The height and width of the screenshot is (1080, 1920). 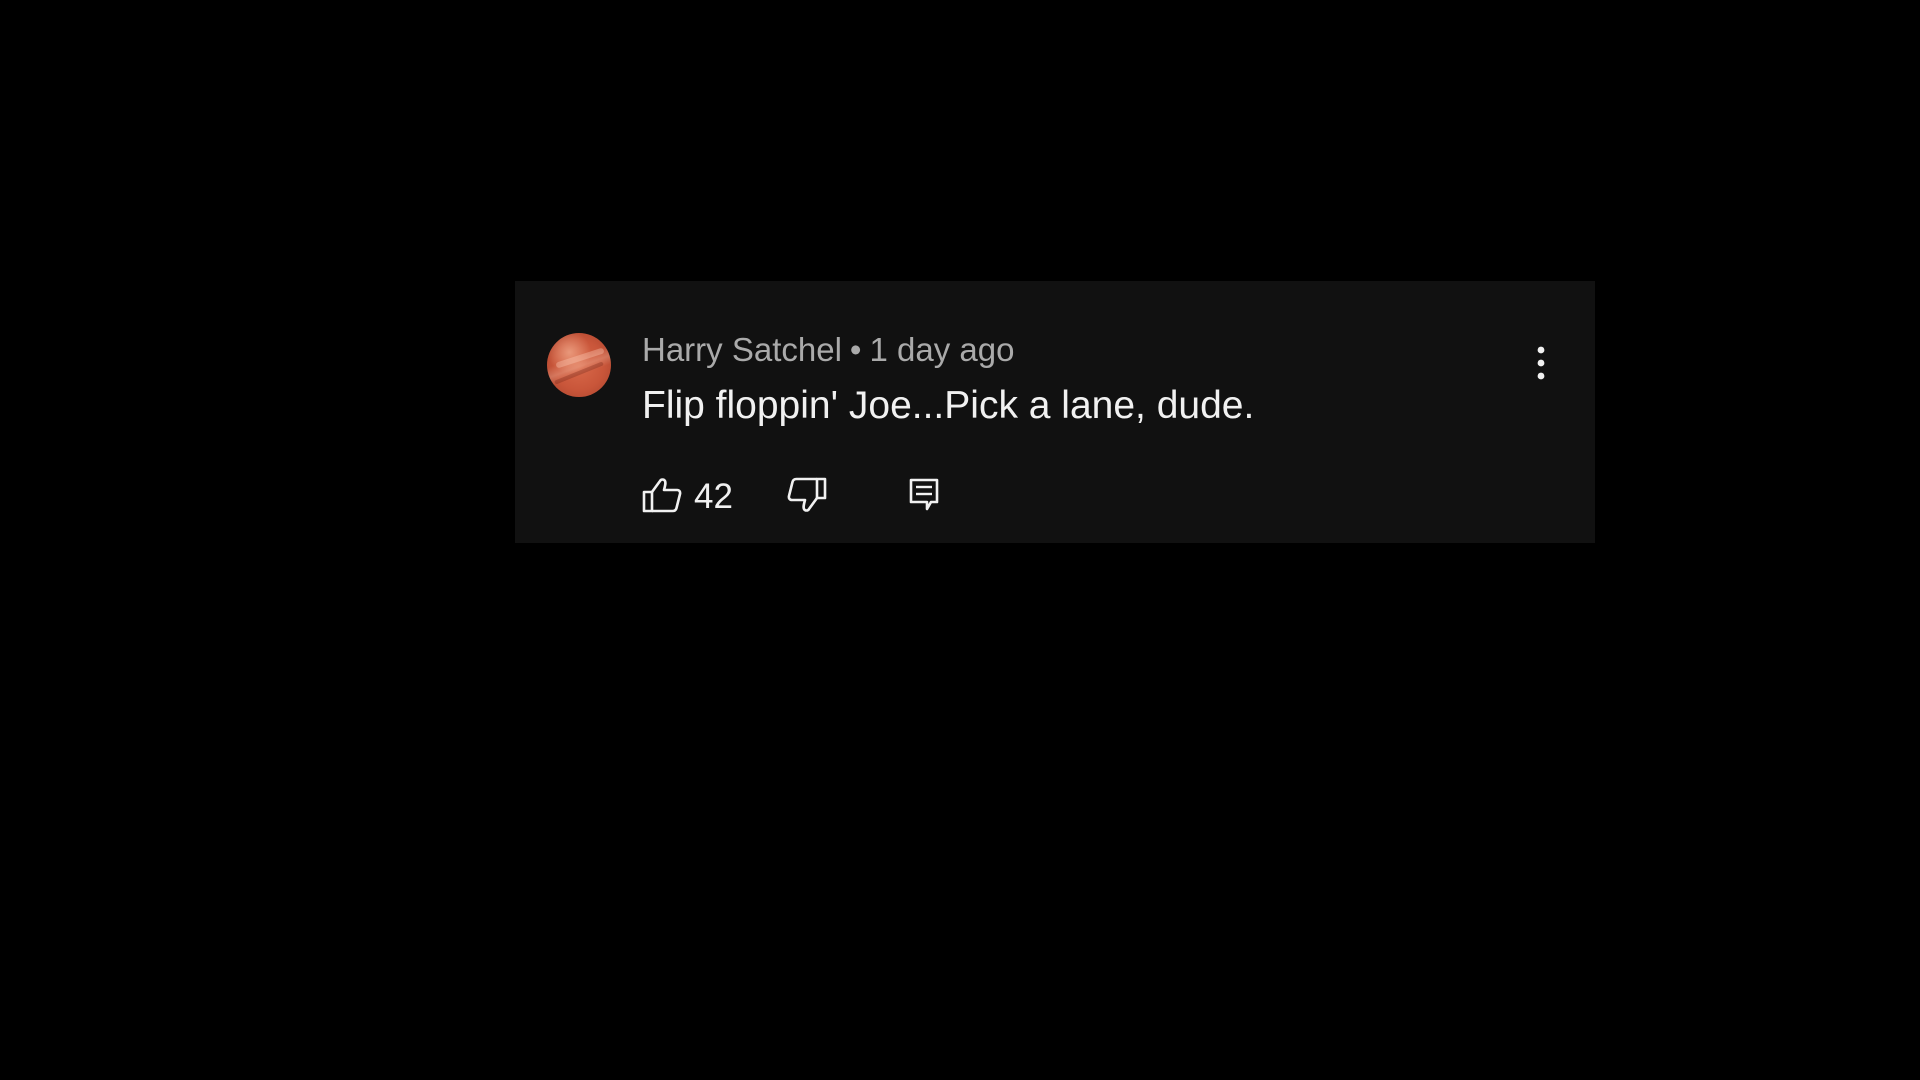 I want to click on more-vertical-icon, so click(x=1541, y=365).